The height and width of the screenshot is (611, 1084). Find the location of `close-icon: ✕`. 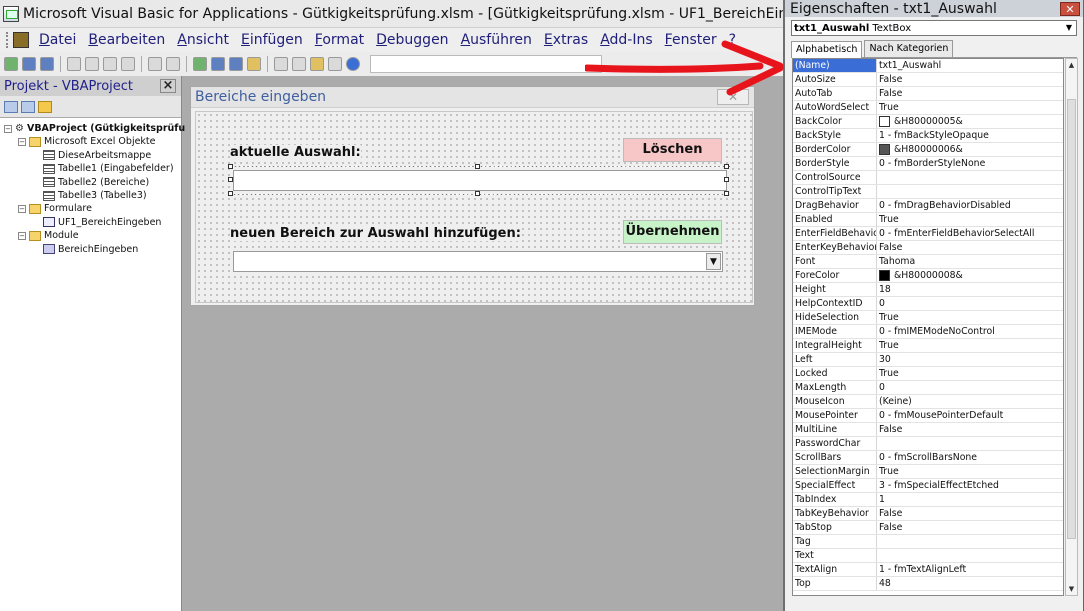

close-icon: ✕ is located at coordinates (1070, 8).